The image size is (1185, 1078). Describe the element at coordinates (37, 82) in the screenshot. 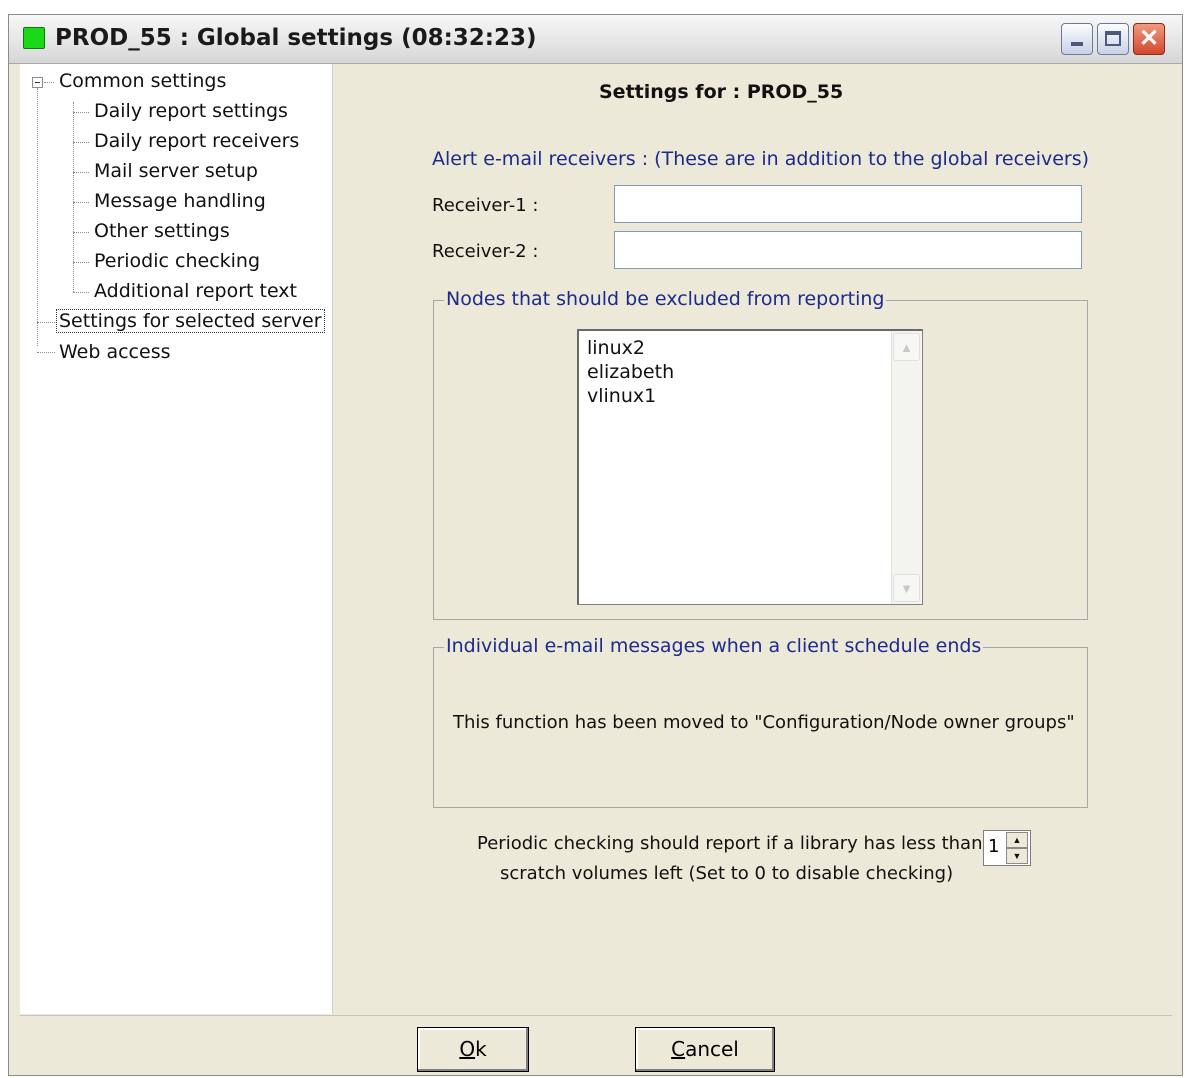

I see `collapse-toggle-icon` at that location.